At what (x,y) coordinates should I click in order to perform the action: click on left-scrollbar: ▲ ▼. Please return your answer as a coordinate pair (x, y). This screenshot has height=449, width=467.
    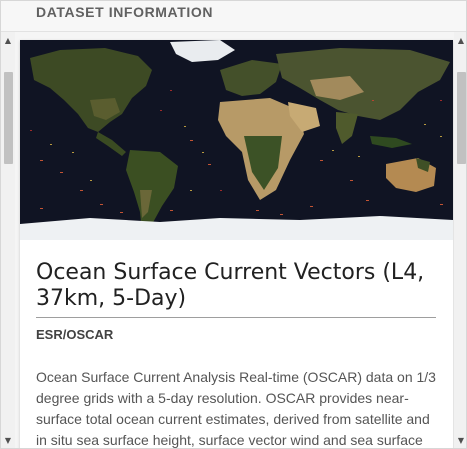
    Looking at the image, I should click on (8, 240).